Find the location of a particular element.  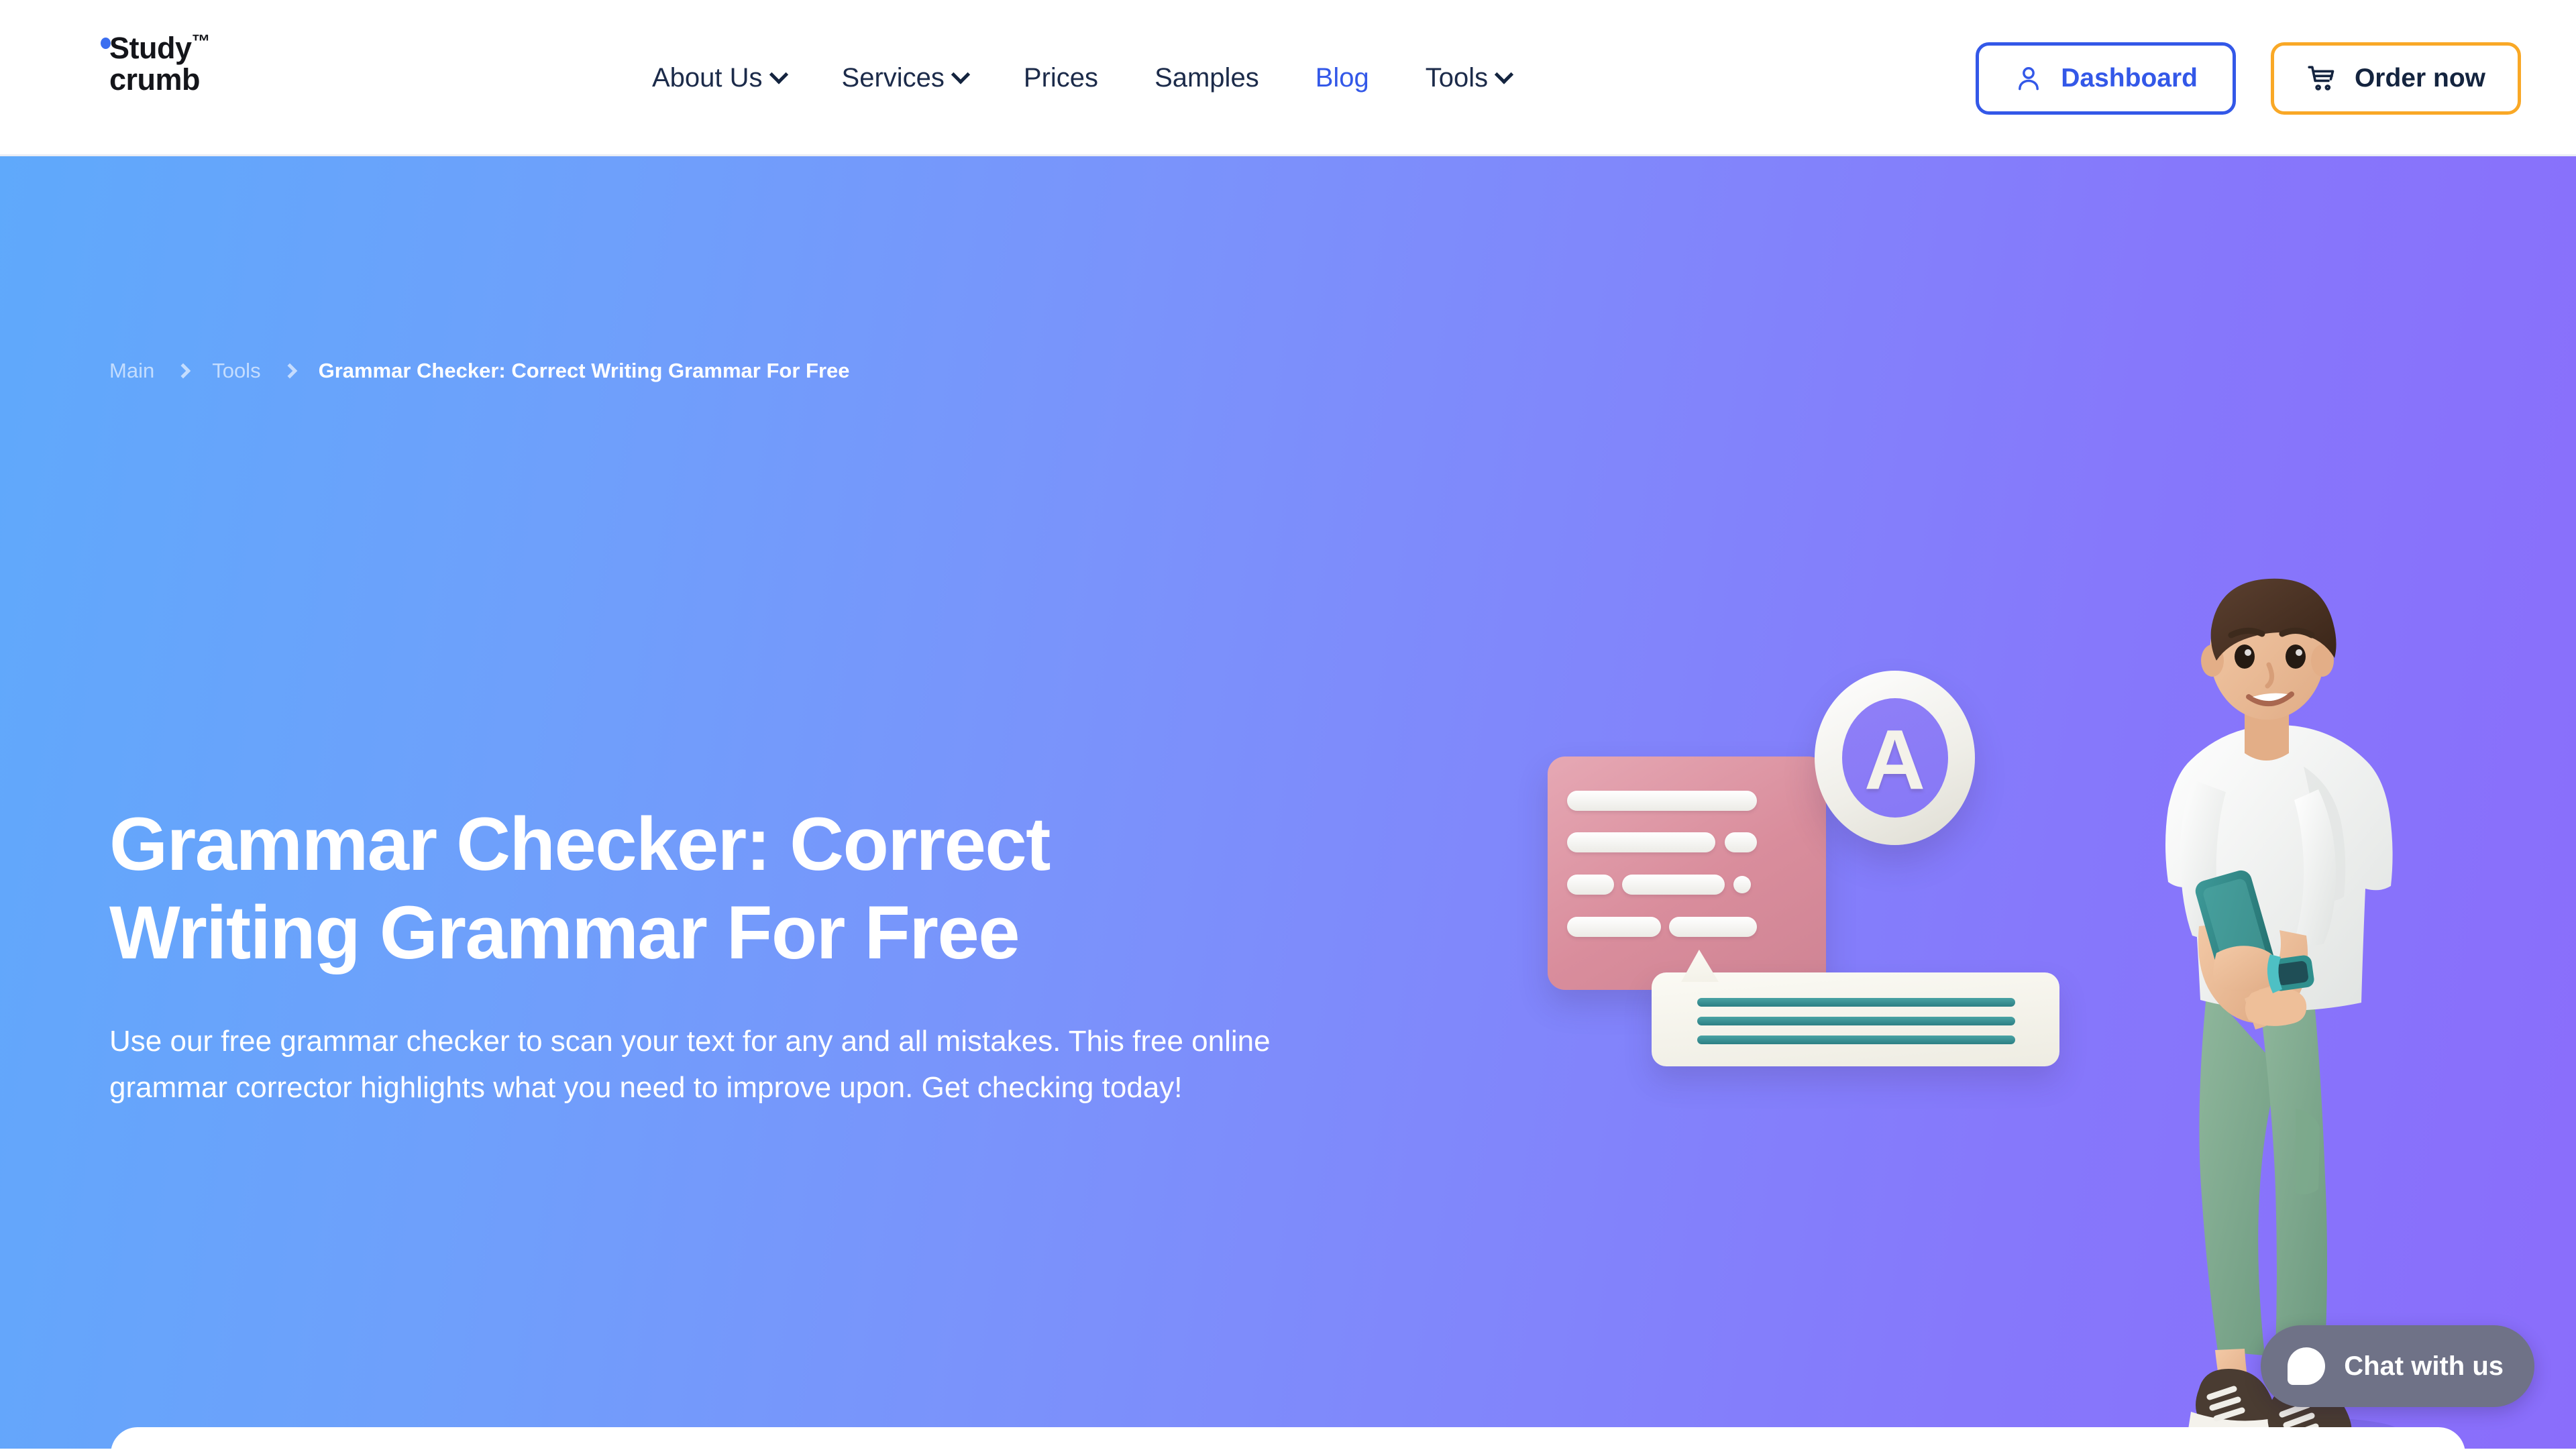

site-logo: Study™ crumb is located at coordinates (156, 64).